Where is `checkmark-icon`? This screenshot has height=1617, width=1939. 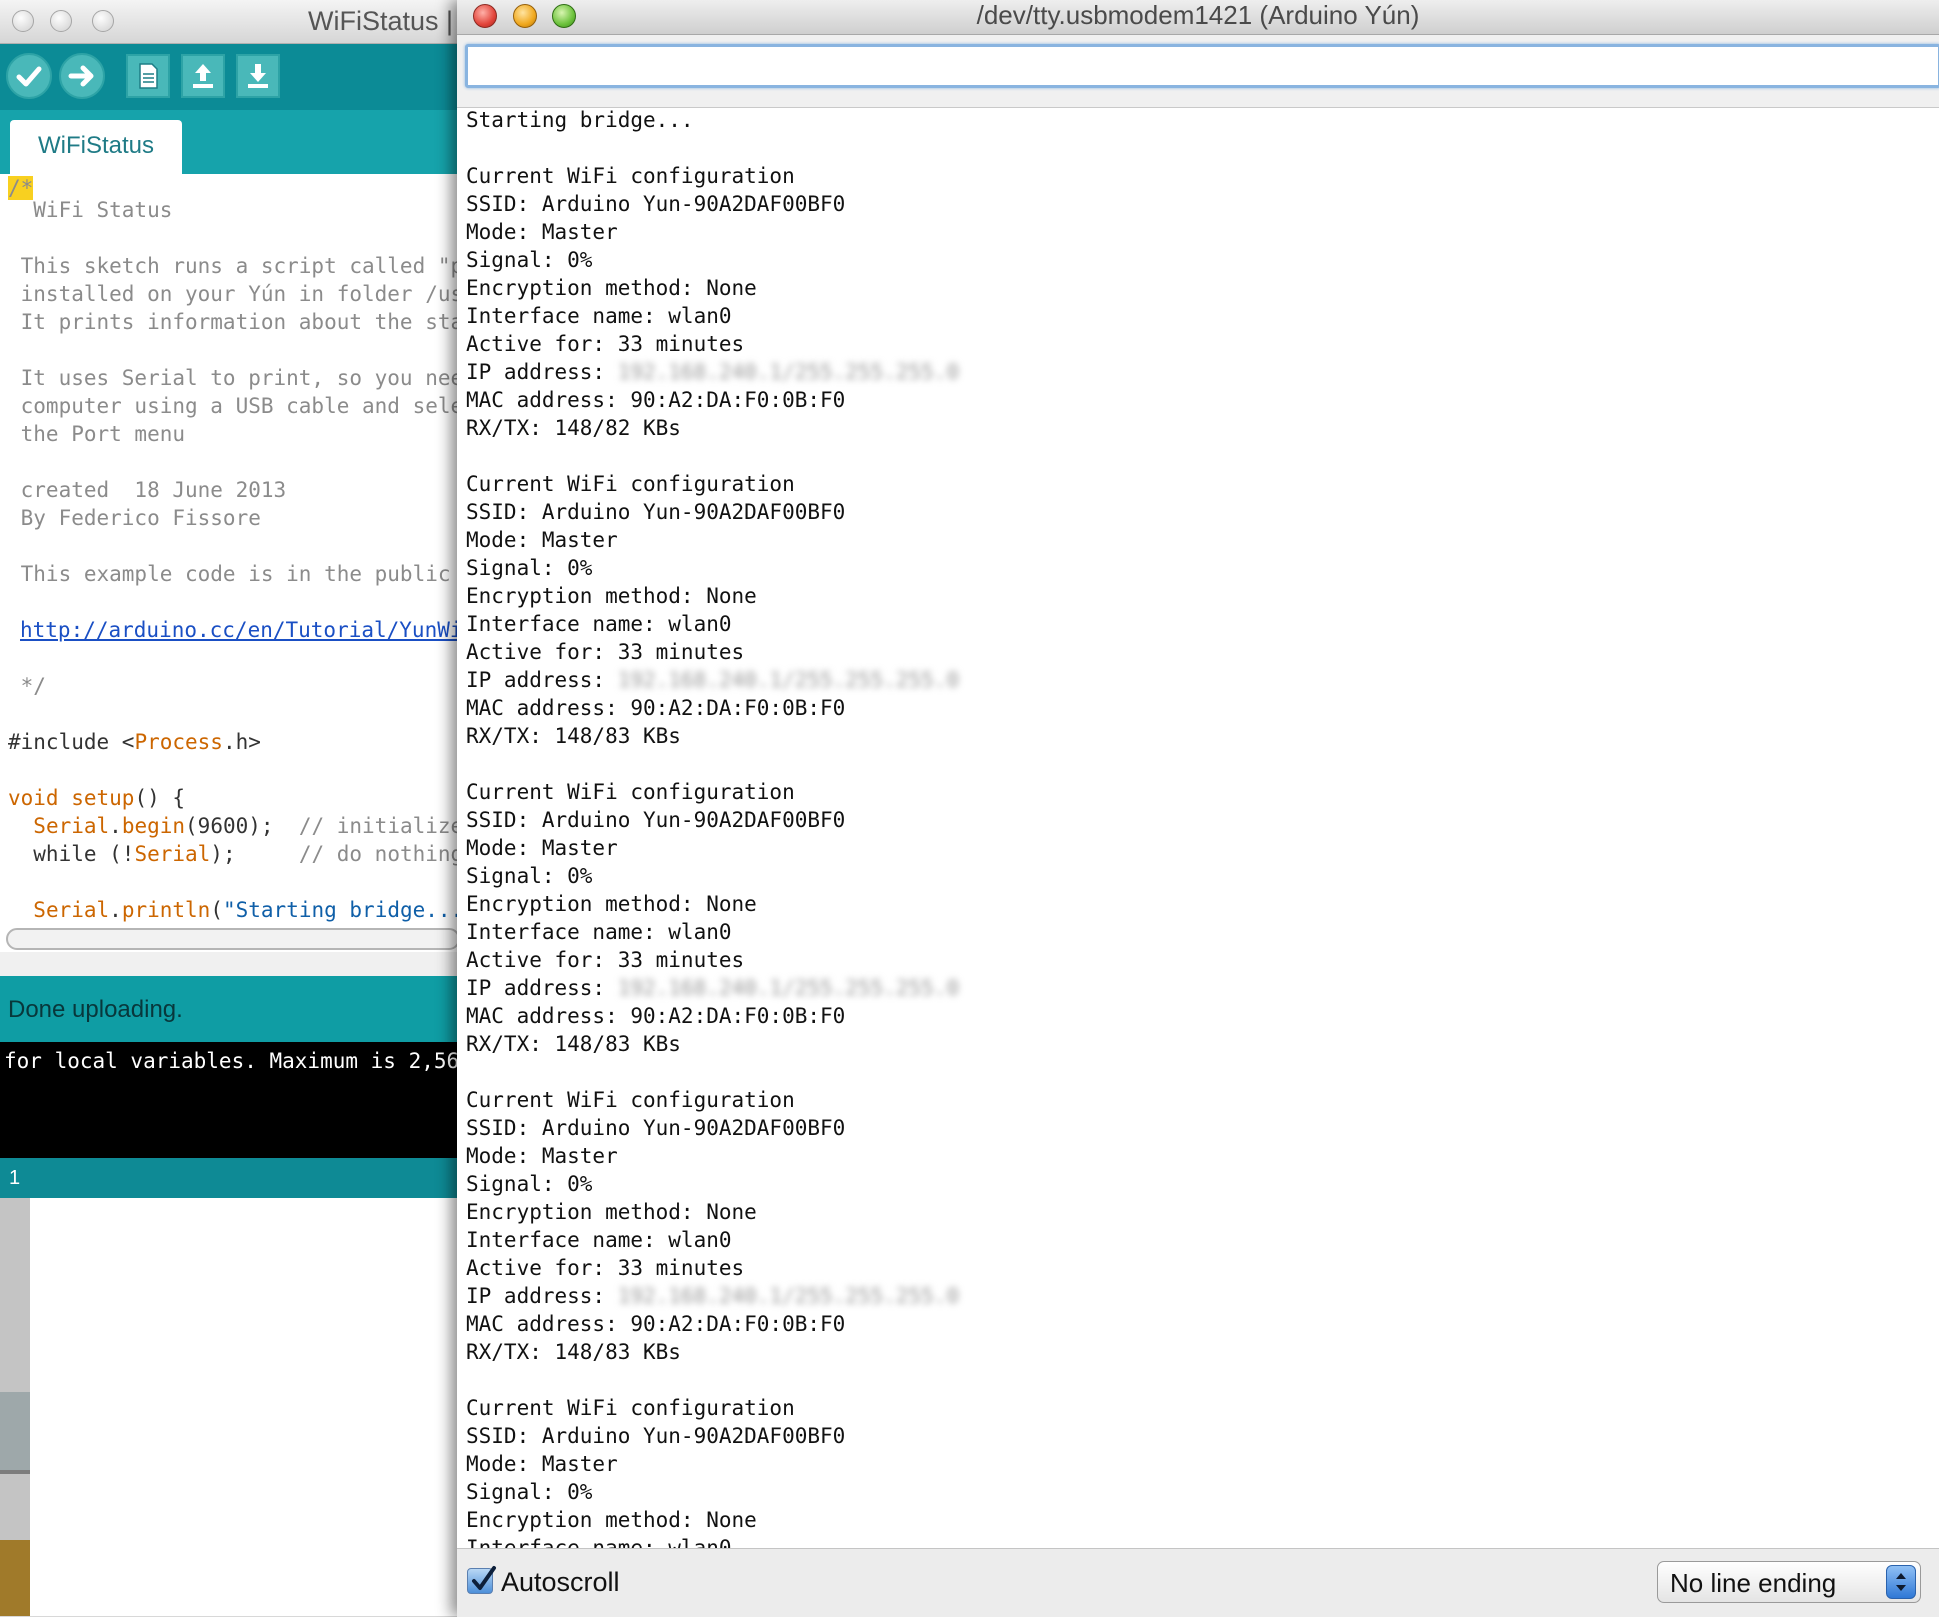 checkmark-icon is located at coordinates (484, 1578).